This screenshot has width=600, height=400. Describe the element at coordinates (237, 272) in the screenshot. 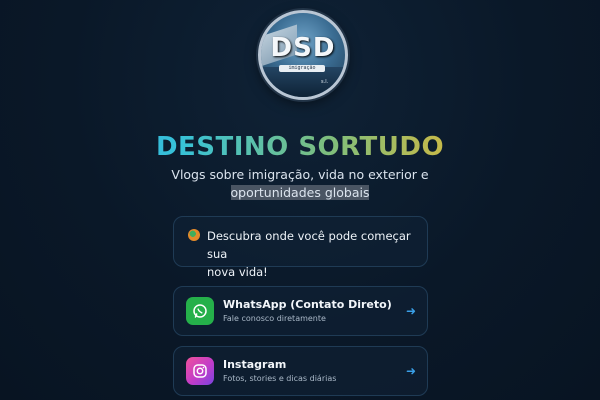

I see `info-card-line2: nova vida!` at that location.